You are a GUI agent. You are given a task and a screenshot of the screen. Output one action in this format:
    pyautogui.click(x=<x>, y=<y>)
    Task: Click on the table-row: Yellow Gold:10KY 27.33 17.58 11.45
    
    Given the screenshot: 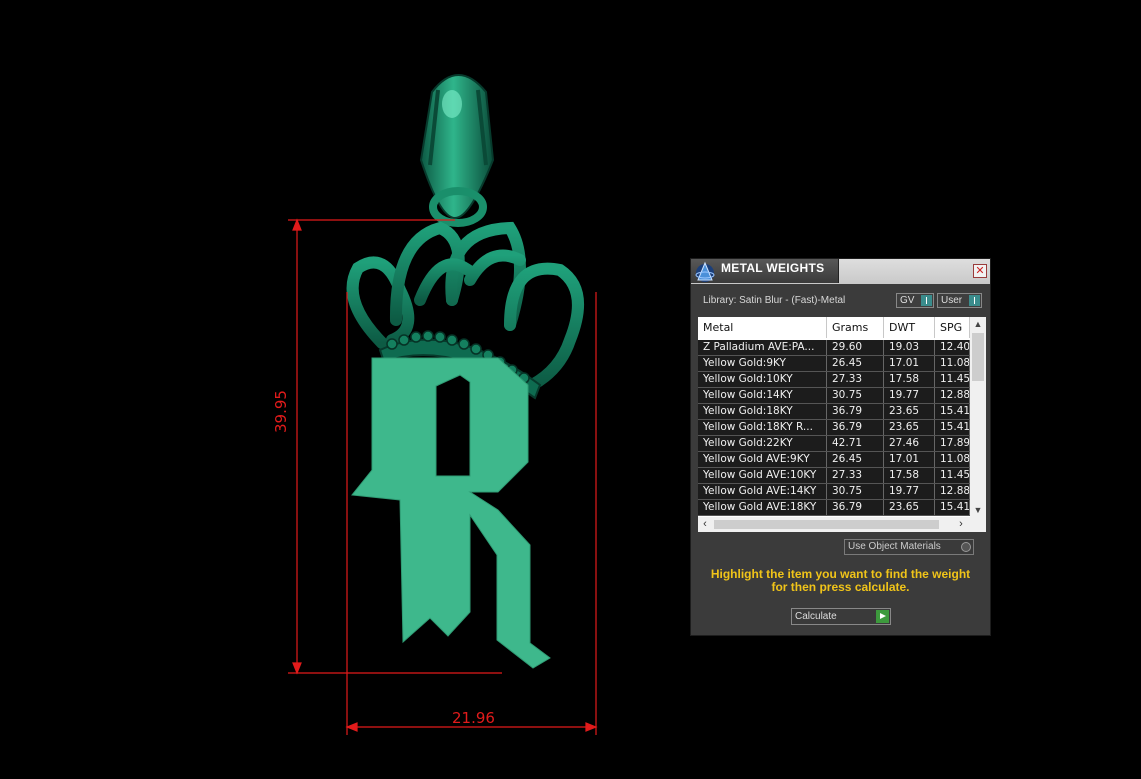 What is the action you would take?
    pyautogui.click(x=834, y=380)
    